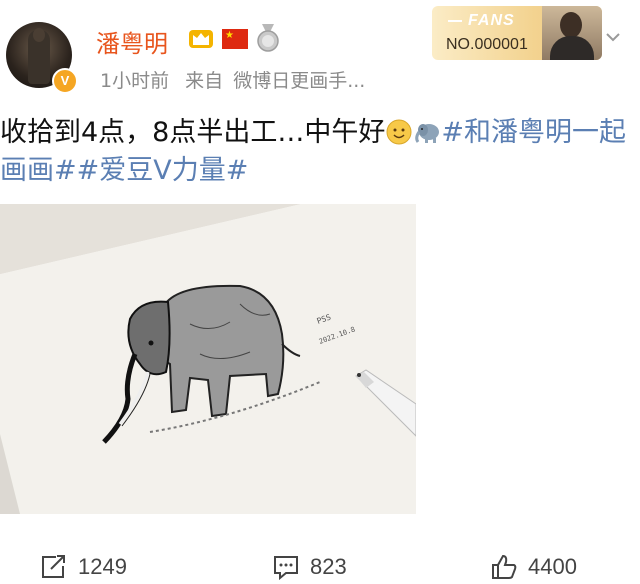 This screenshot has width=640, height=584. Describe the element at coordinates (572, 33) in the screenshot. I see `fans-badge-photo` at that location.